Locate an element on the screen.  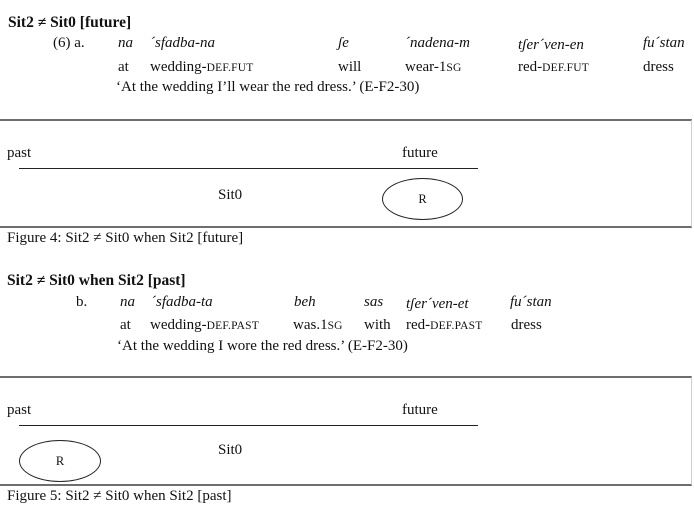
gloss-word: red-DEF.FUT is located at coordinates (553, 67).